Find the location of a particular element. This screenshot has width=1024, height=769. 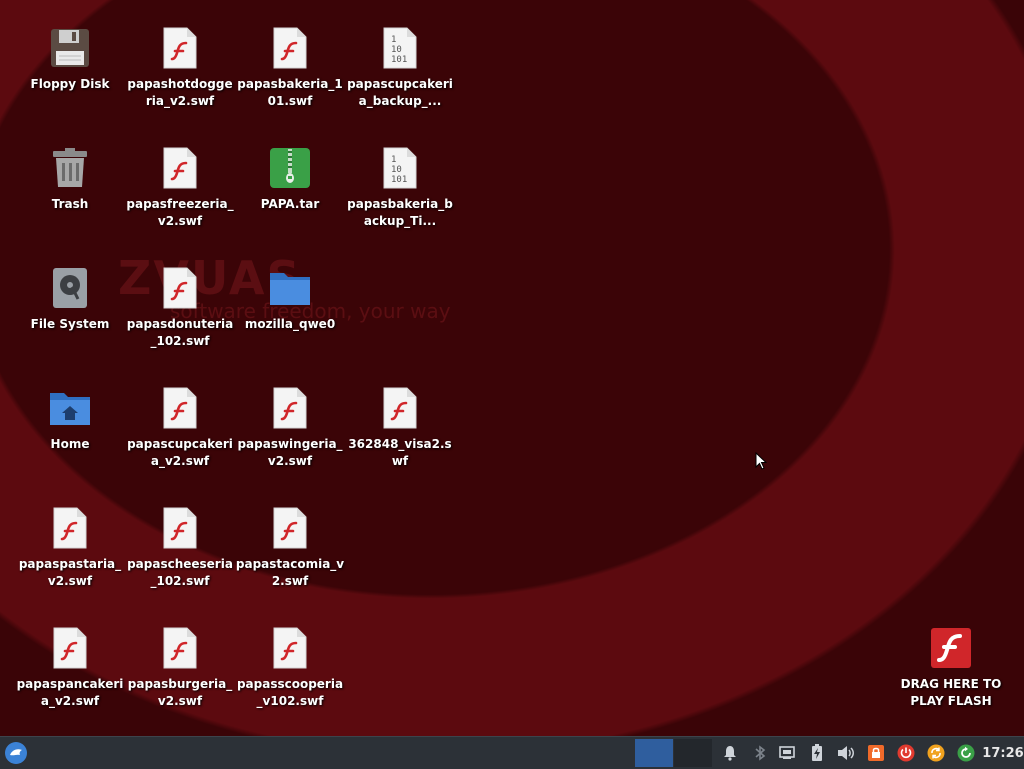

lock-icon is located at coordinates (876, 753).